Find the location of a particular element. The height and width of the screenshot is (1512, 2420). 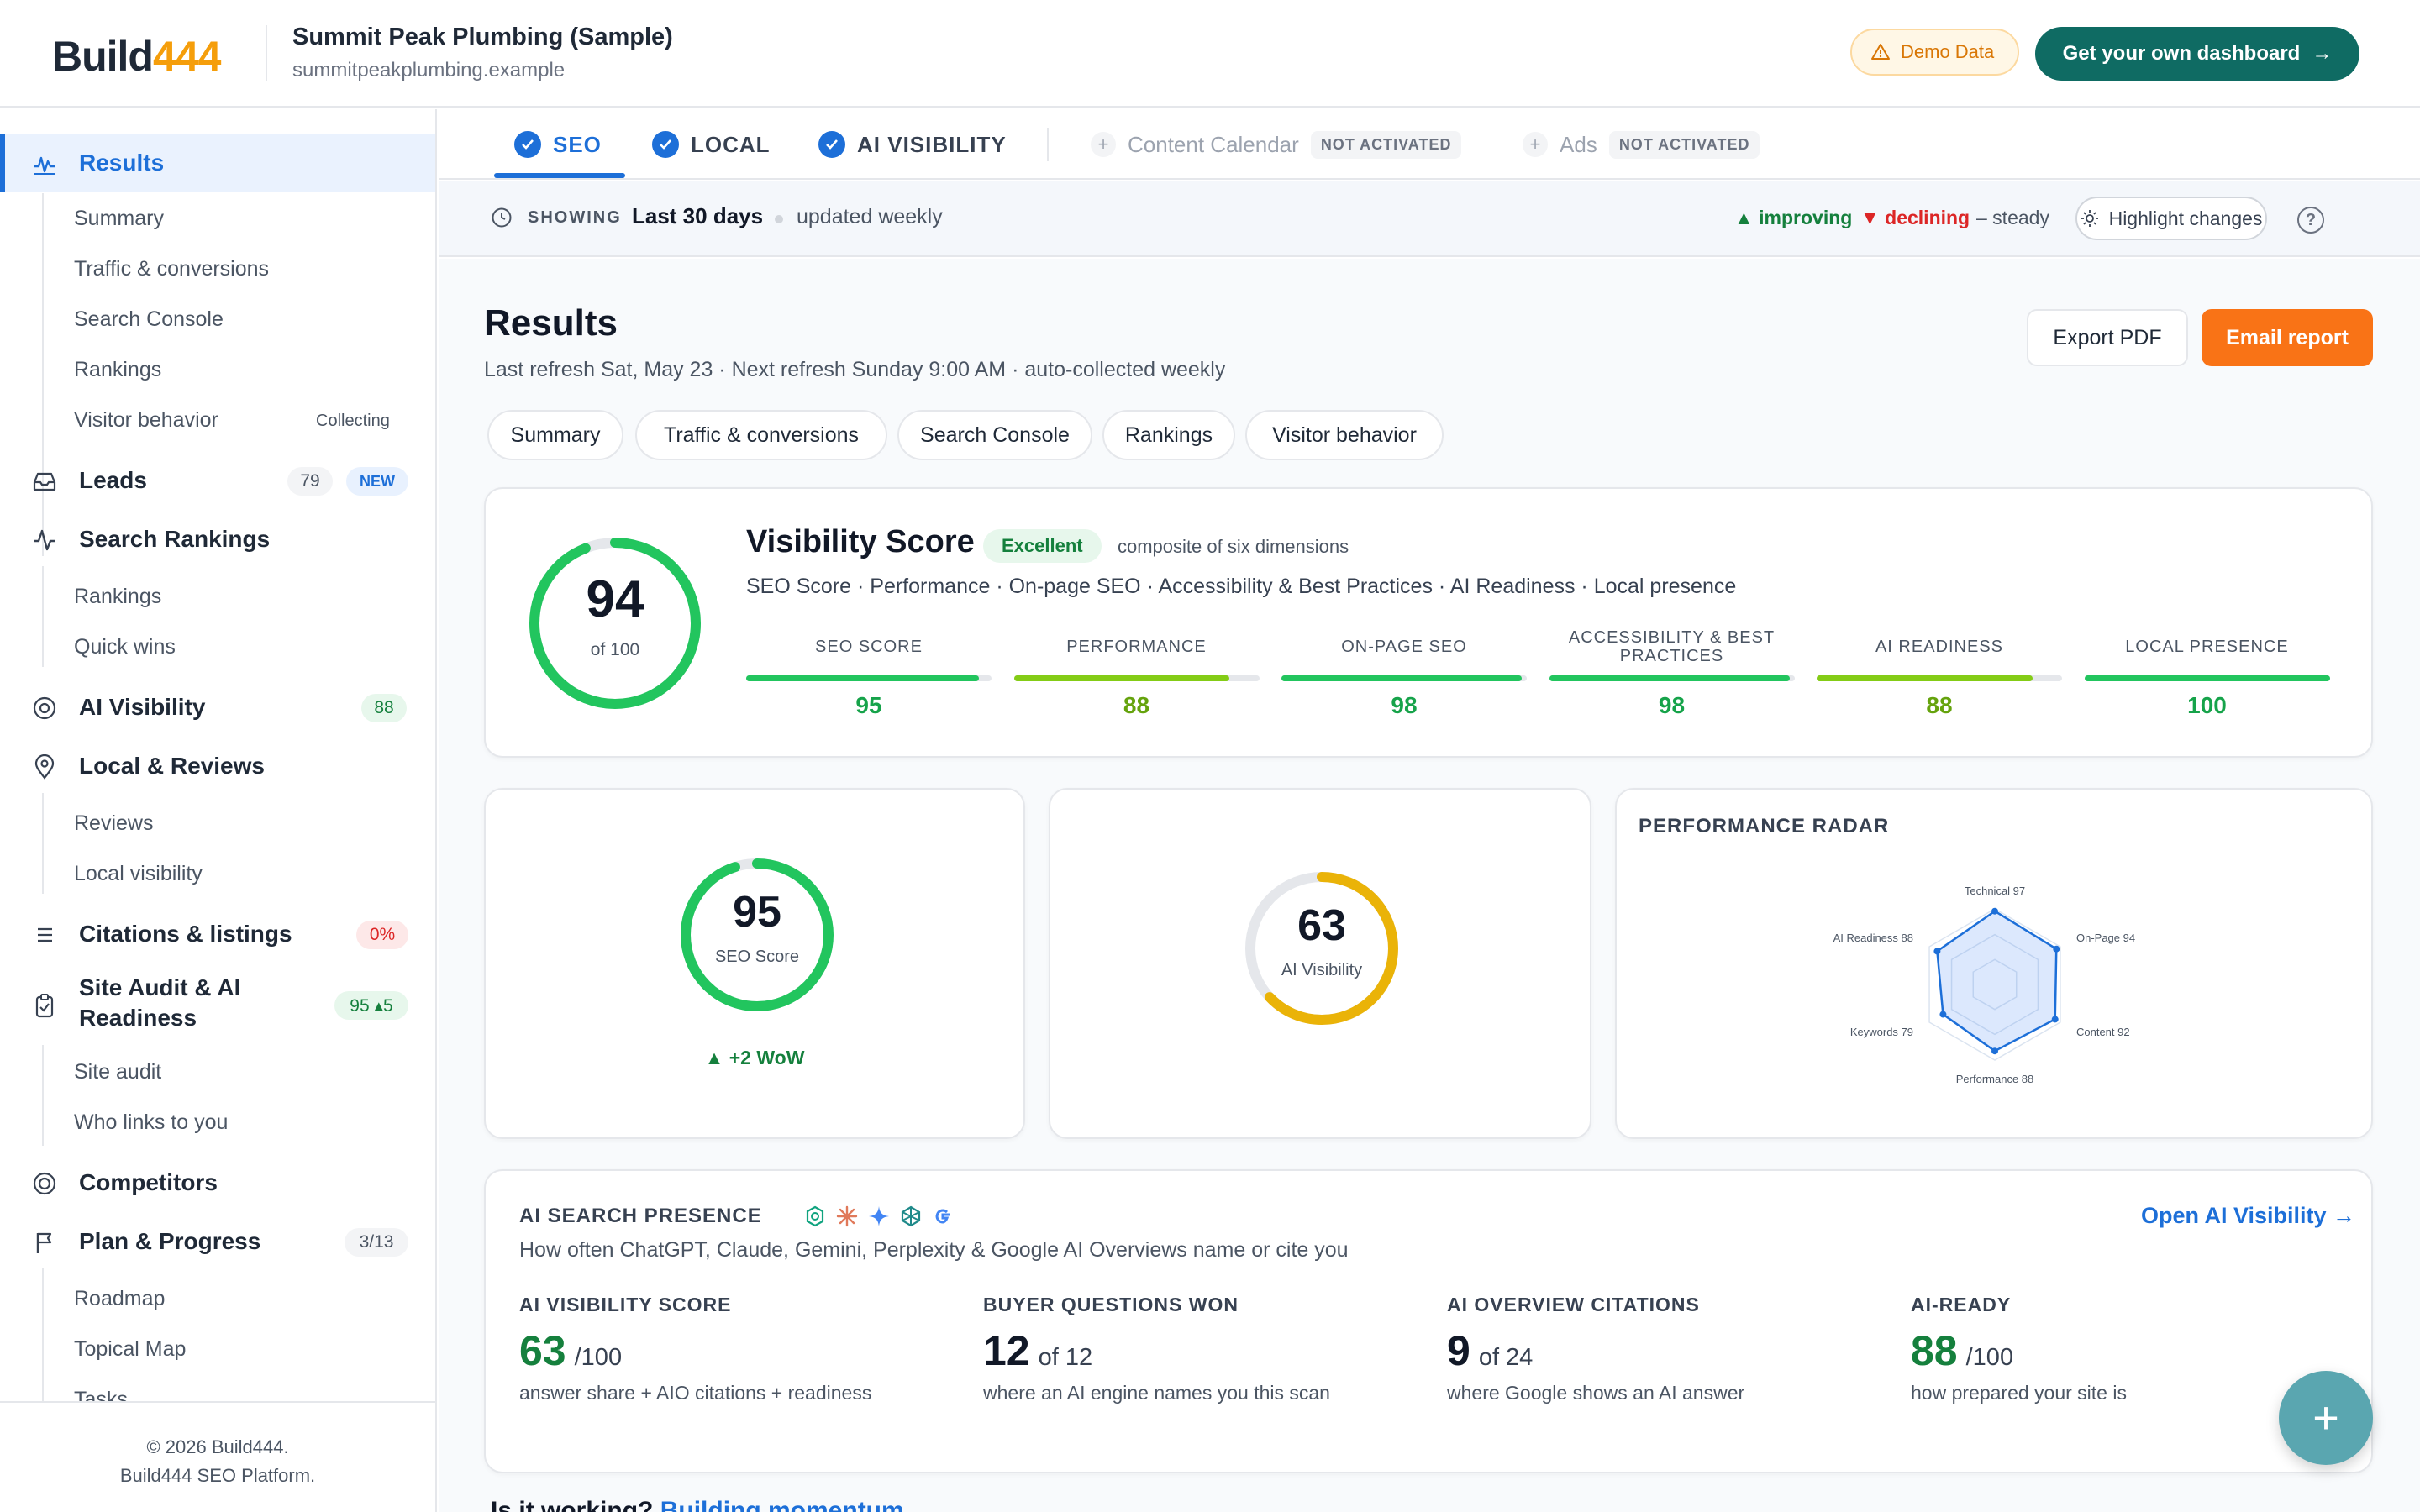

separator-dot is located at coordinates (779, 219).